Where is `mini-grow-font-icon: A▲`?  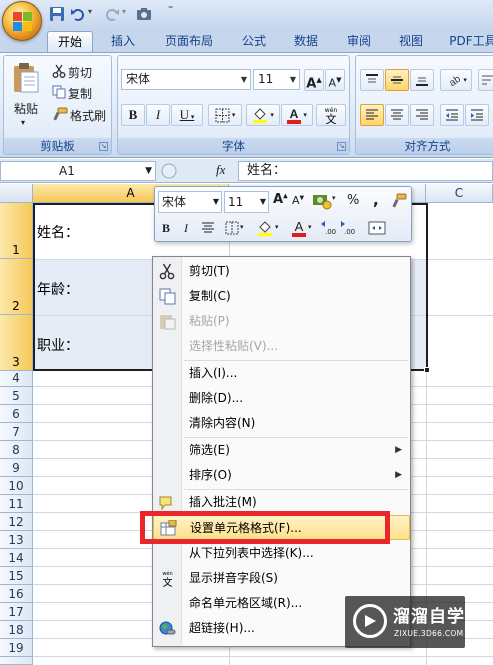 mini-grow-font-icon: A▲ is located at coordinates (280, 199).